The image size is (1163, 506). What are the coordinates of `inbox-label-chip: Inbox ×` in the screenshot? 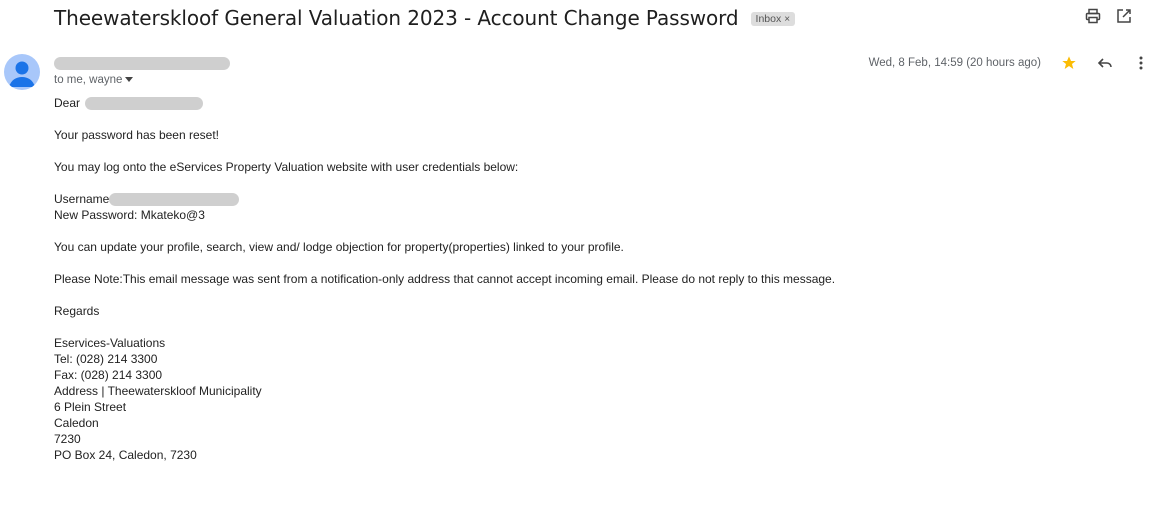 It's located at (773, 19).